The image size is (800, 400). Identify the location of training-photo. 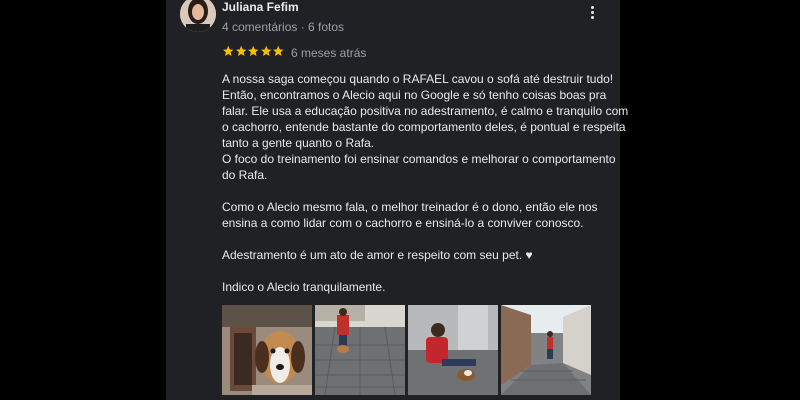
(453, 350).